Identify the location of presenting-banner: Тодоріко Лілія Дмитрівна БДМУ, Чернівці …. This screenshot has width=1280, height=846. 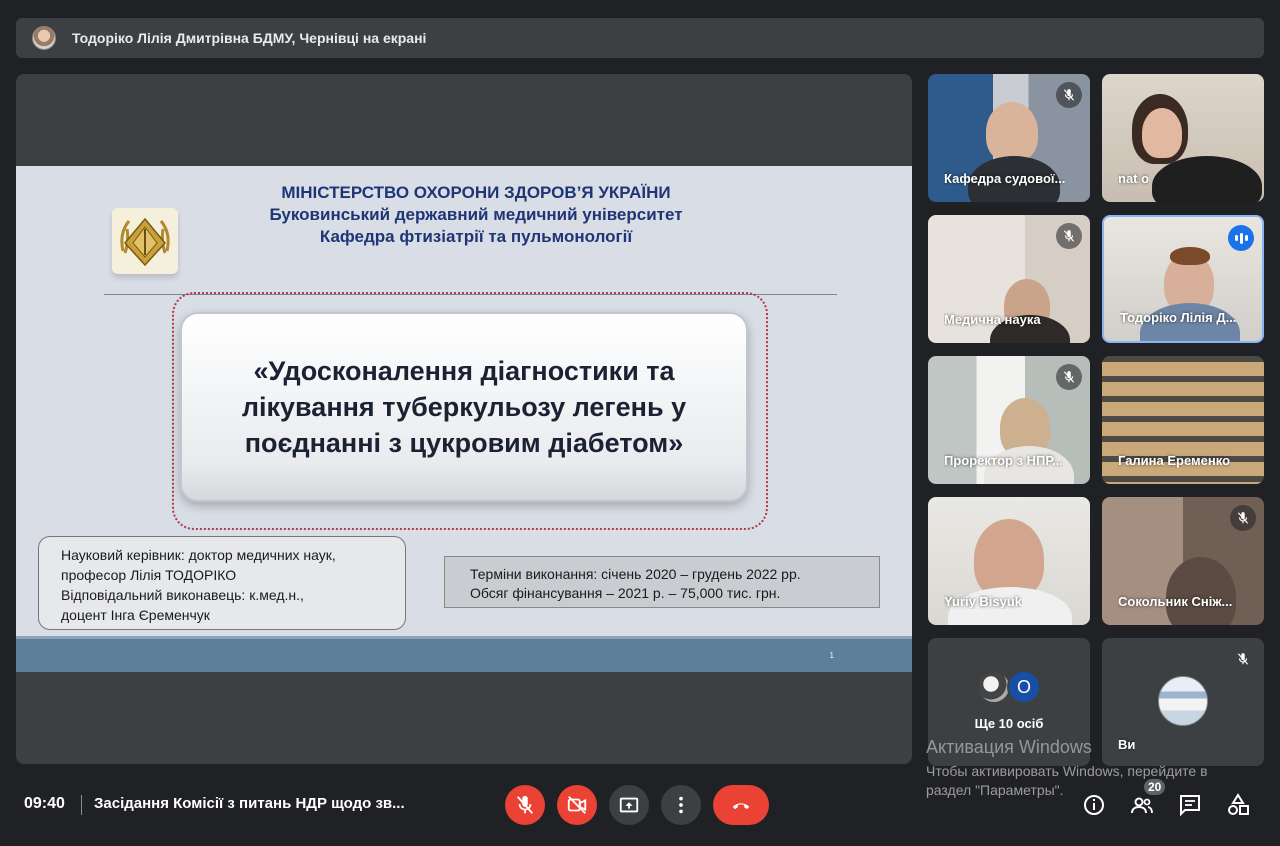
(640, 38).